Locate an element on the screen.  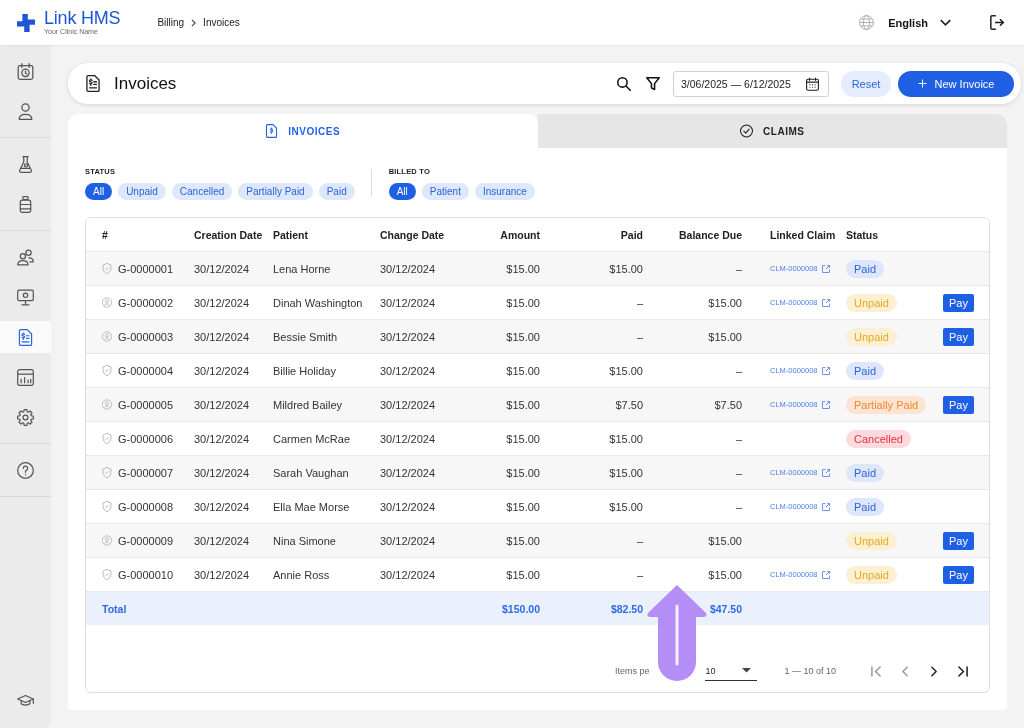
globe-icon is located at coordinates (867, 22).